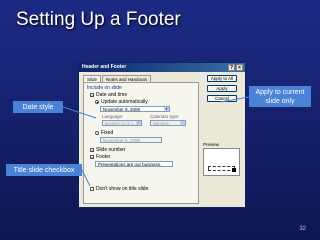 The height and width of the screenshot is (240, 320). I want to click on date-time-checkbox: ✓, so click(92, 95).